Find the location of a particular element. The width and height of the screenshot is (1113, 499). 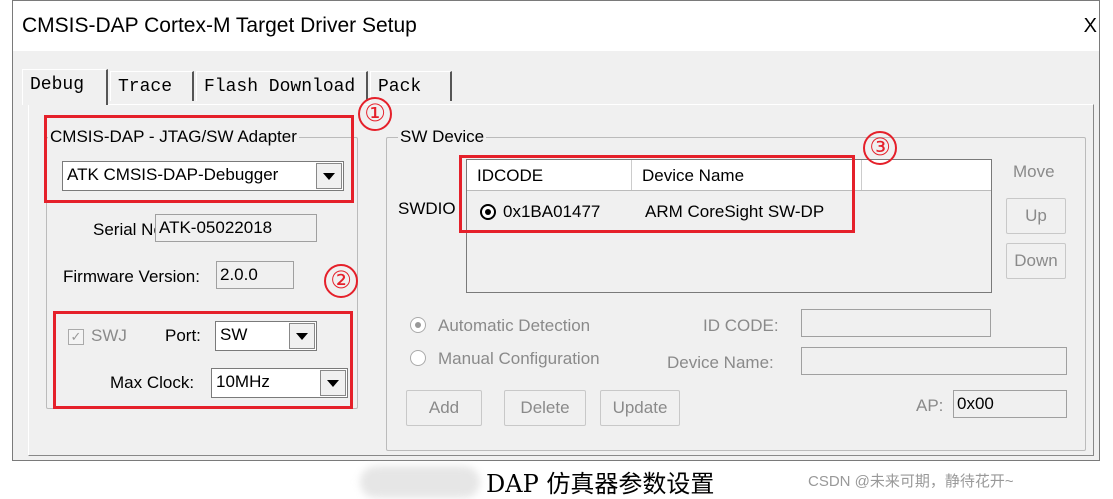

manual-config-label: Manual Configuration is located at coordinates (519, 358).